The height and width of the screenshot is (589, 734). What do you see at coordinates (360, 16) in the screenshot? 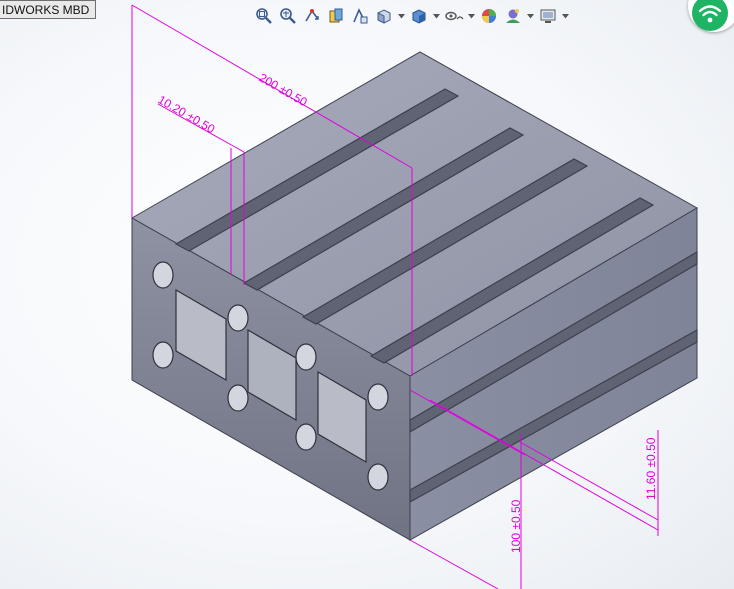
I see `dynamic-annotation-icon` at bounding box center [360, 16].